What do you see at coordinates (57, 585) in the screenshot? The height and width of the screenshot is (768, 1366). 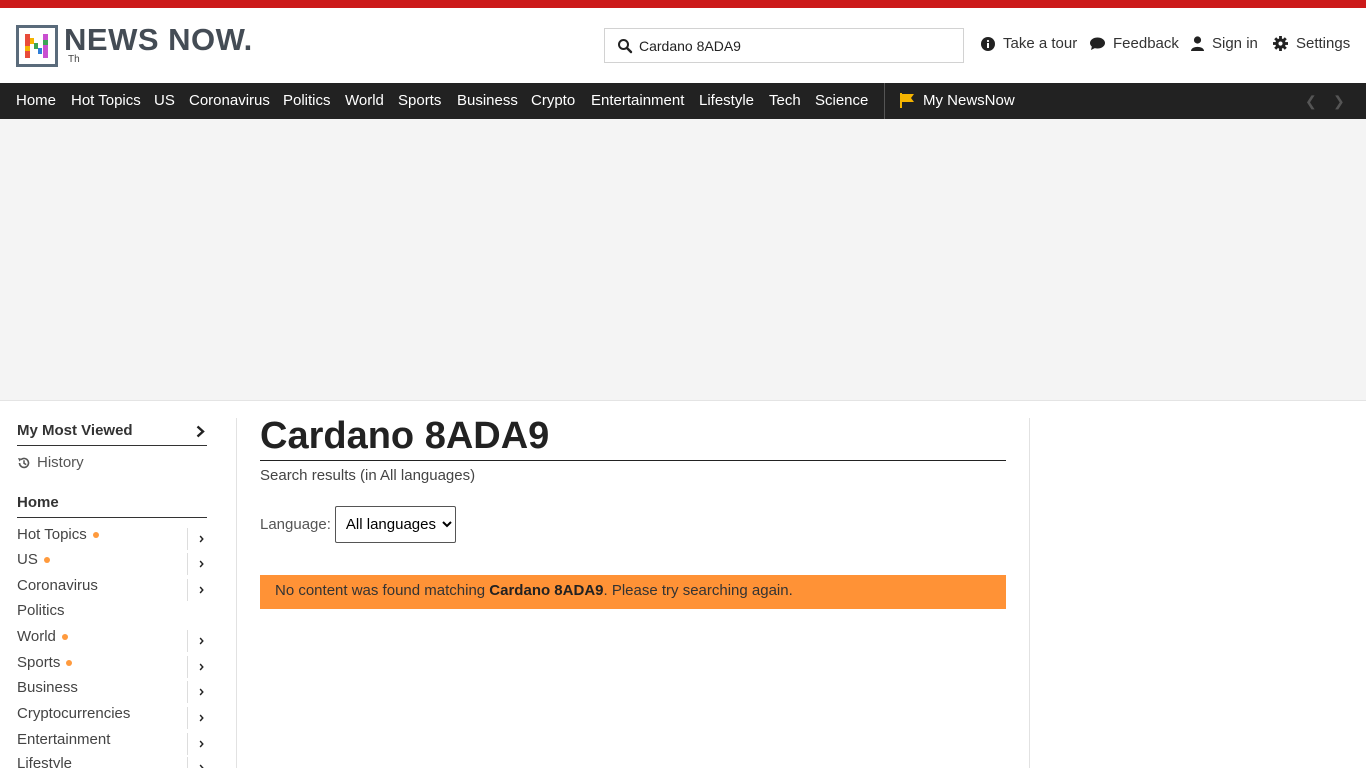 I see `sidebar-item-label: Coronavirus` at bounding box center [57, 585].